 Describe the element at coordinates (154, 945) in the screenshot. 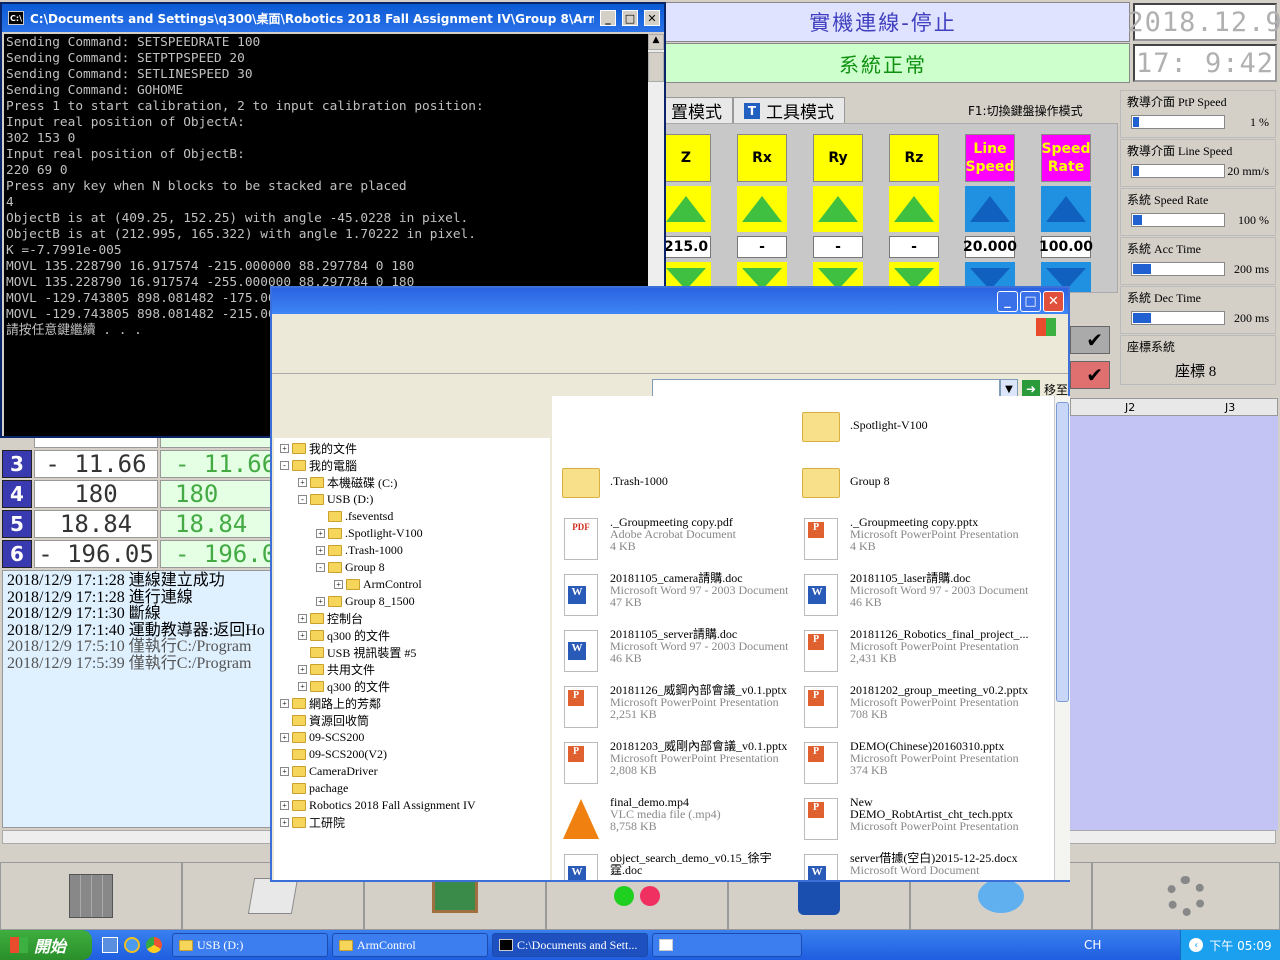

I see `chrome-icon` at that location.